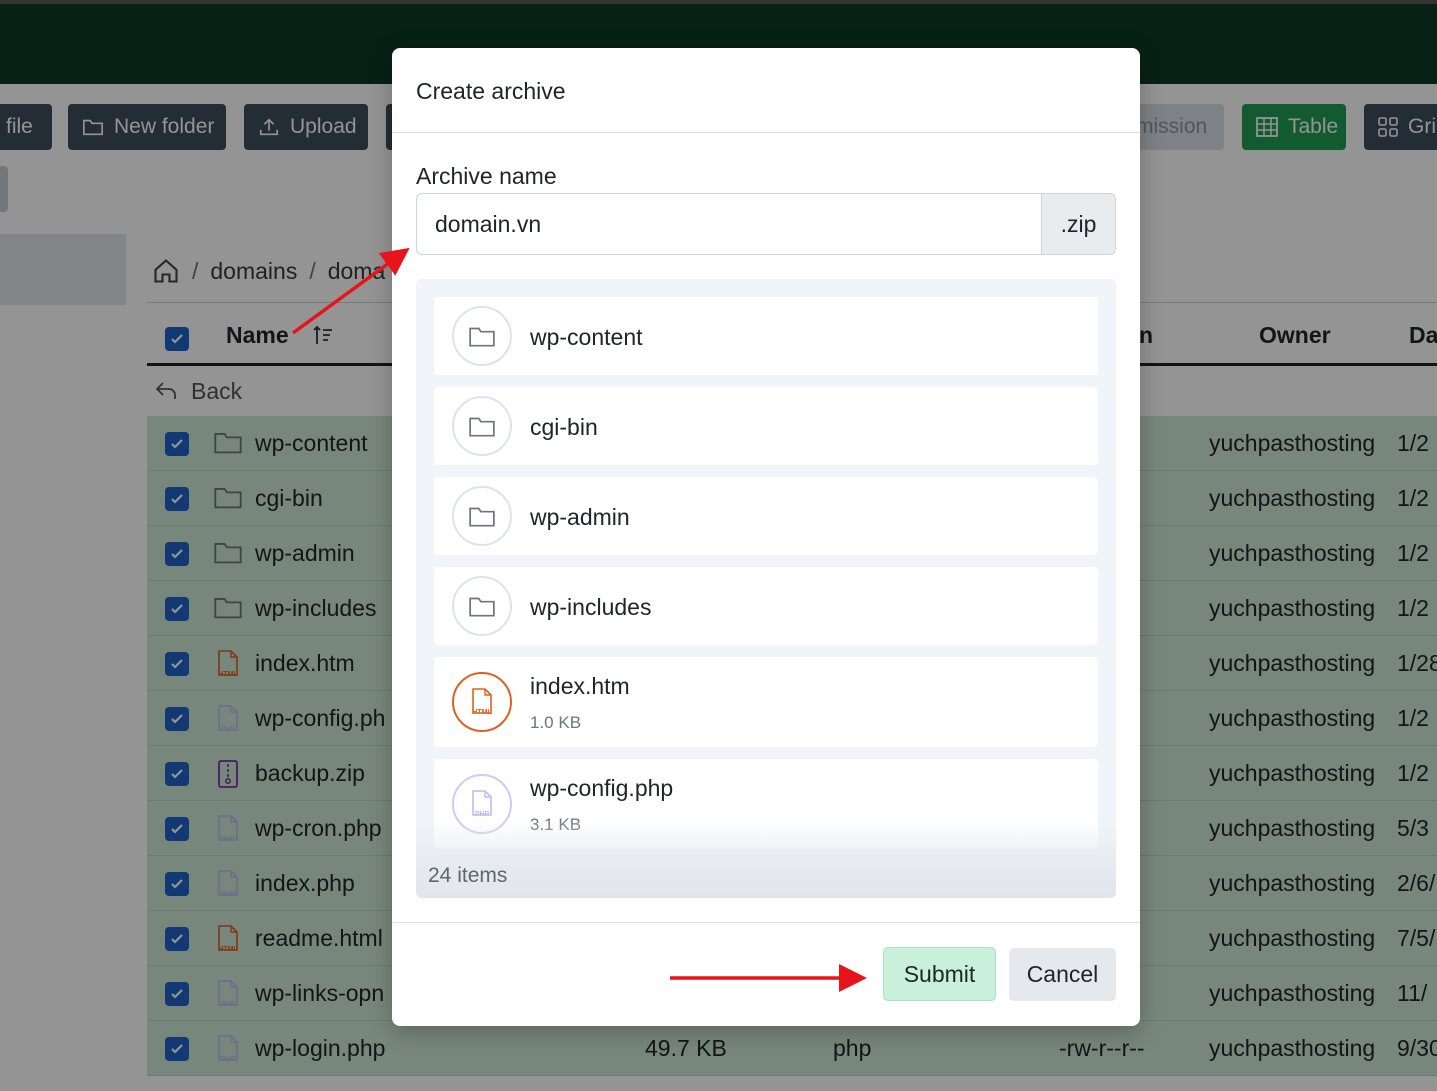  What do you see at coordinates (482, 712) in the screenshot?
I see `svg-text: HTML` at bounding box center [482, 712].